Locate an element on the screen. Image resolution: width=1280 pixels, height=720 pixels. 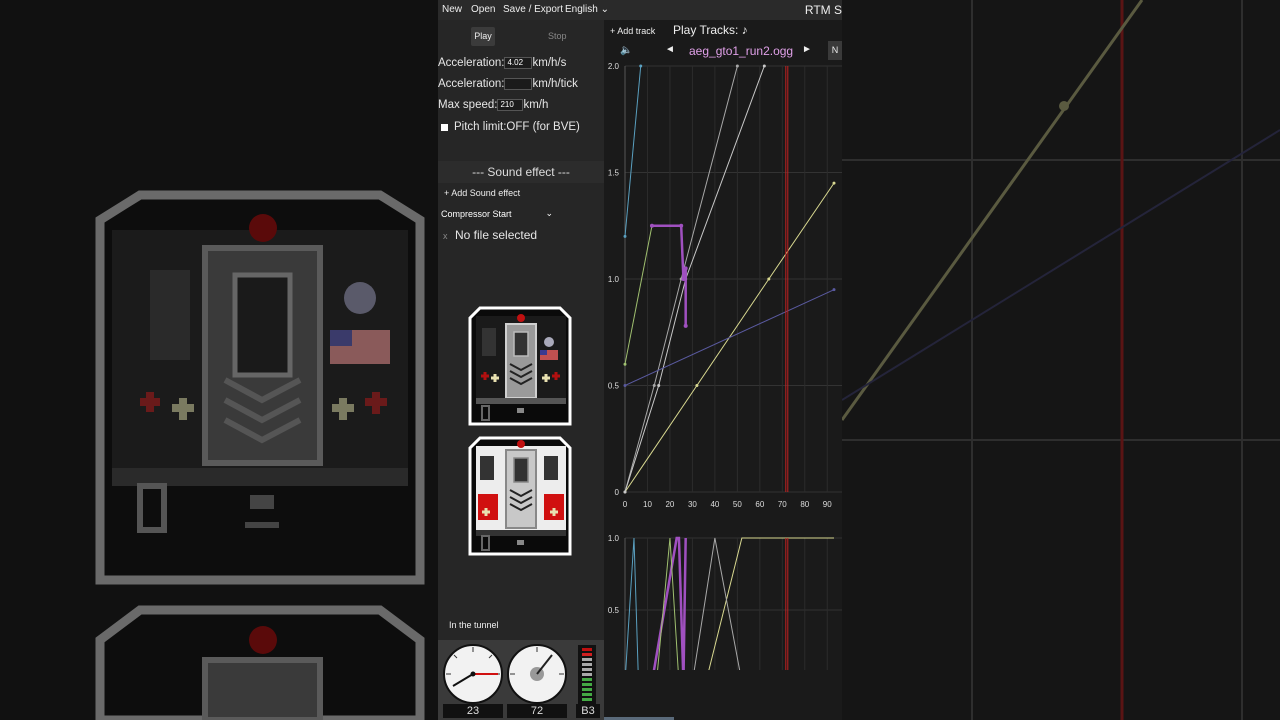
language-select: English ⌄ is located at coordinates (587, 9).